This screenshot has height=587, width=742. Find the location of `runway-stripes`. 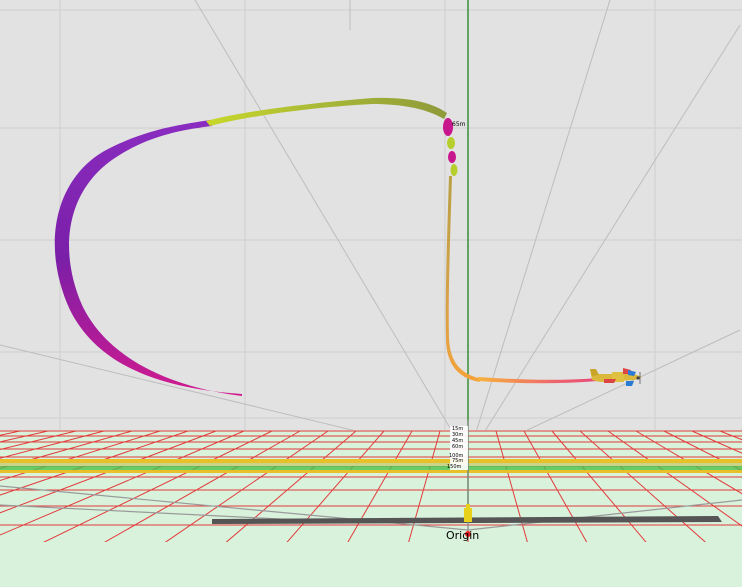

runway-stripes is located at coordinates (371, 466).